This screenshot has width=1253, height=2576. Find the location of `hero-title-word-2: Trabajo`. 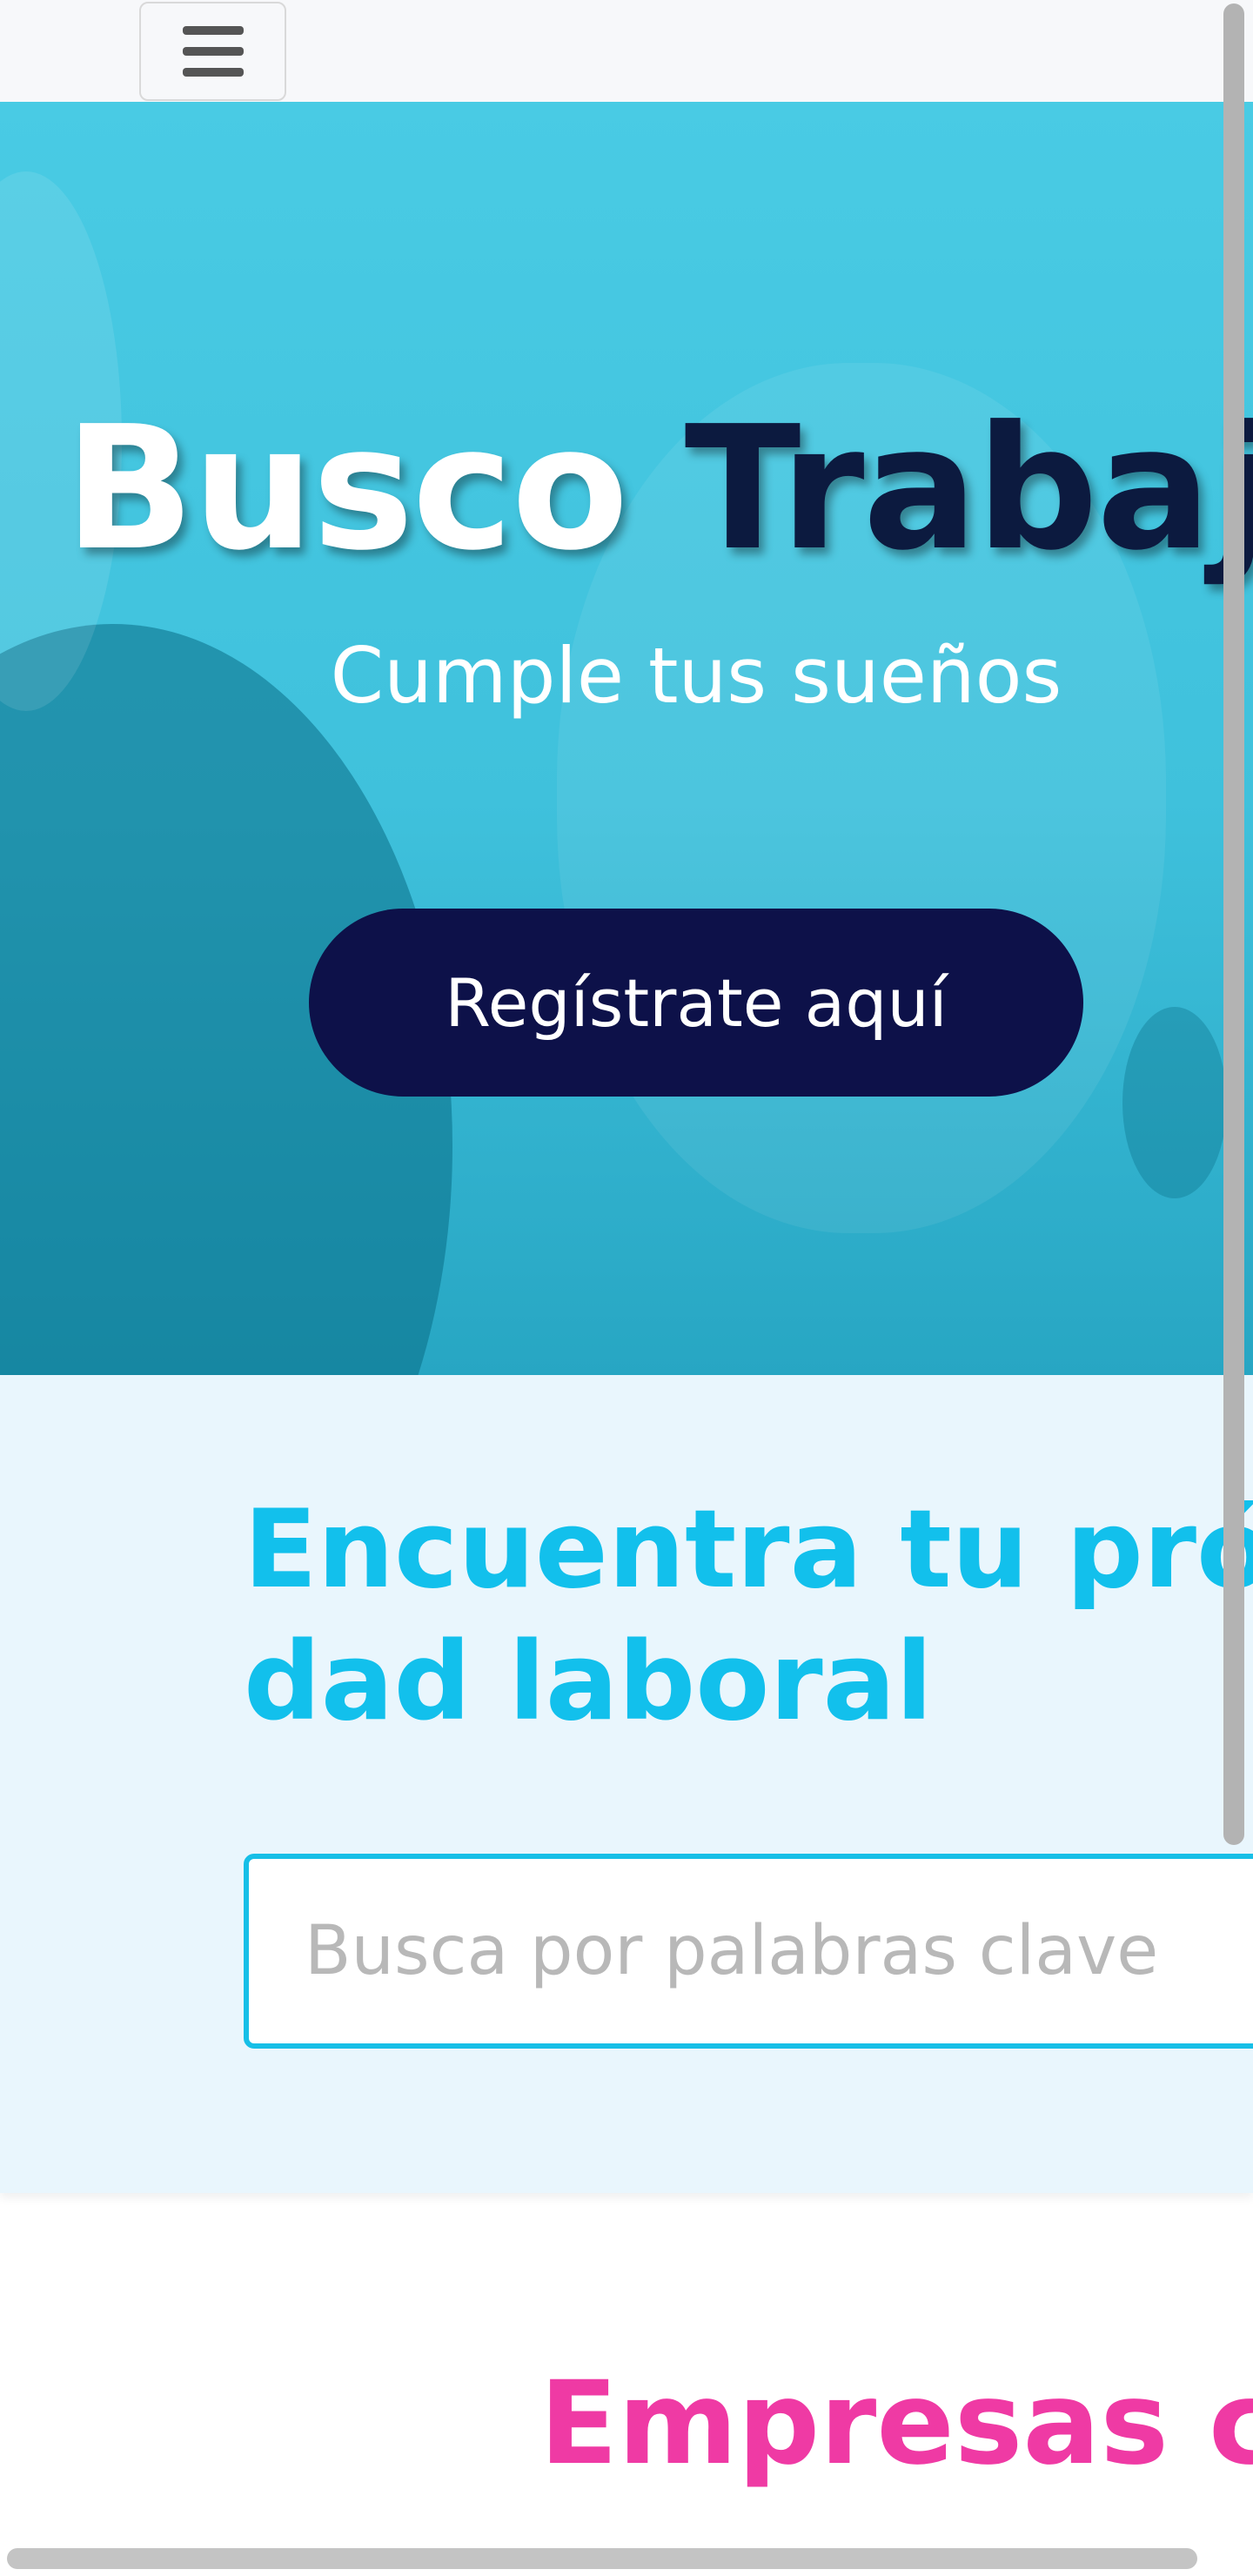

hero-title-word-2: Trabajo is located at coordinates (968, 489).